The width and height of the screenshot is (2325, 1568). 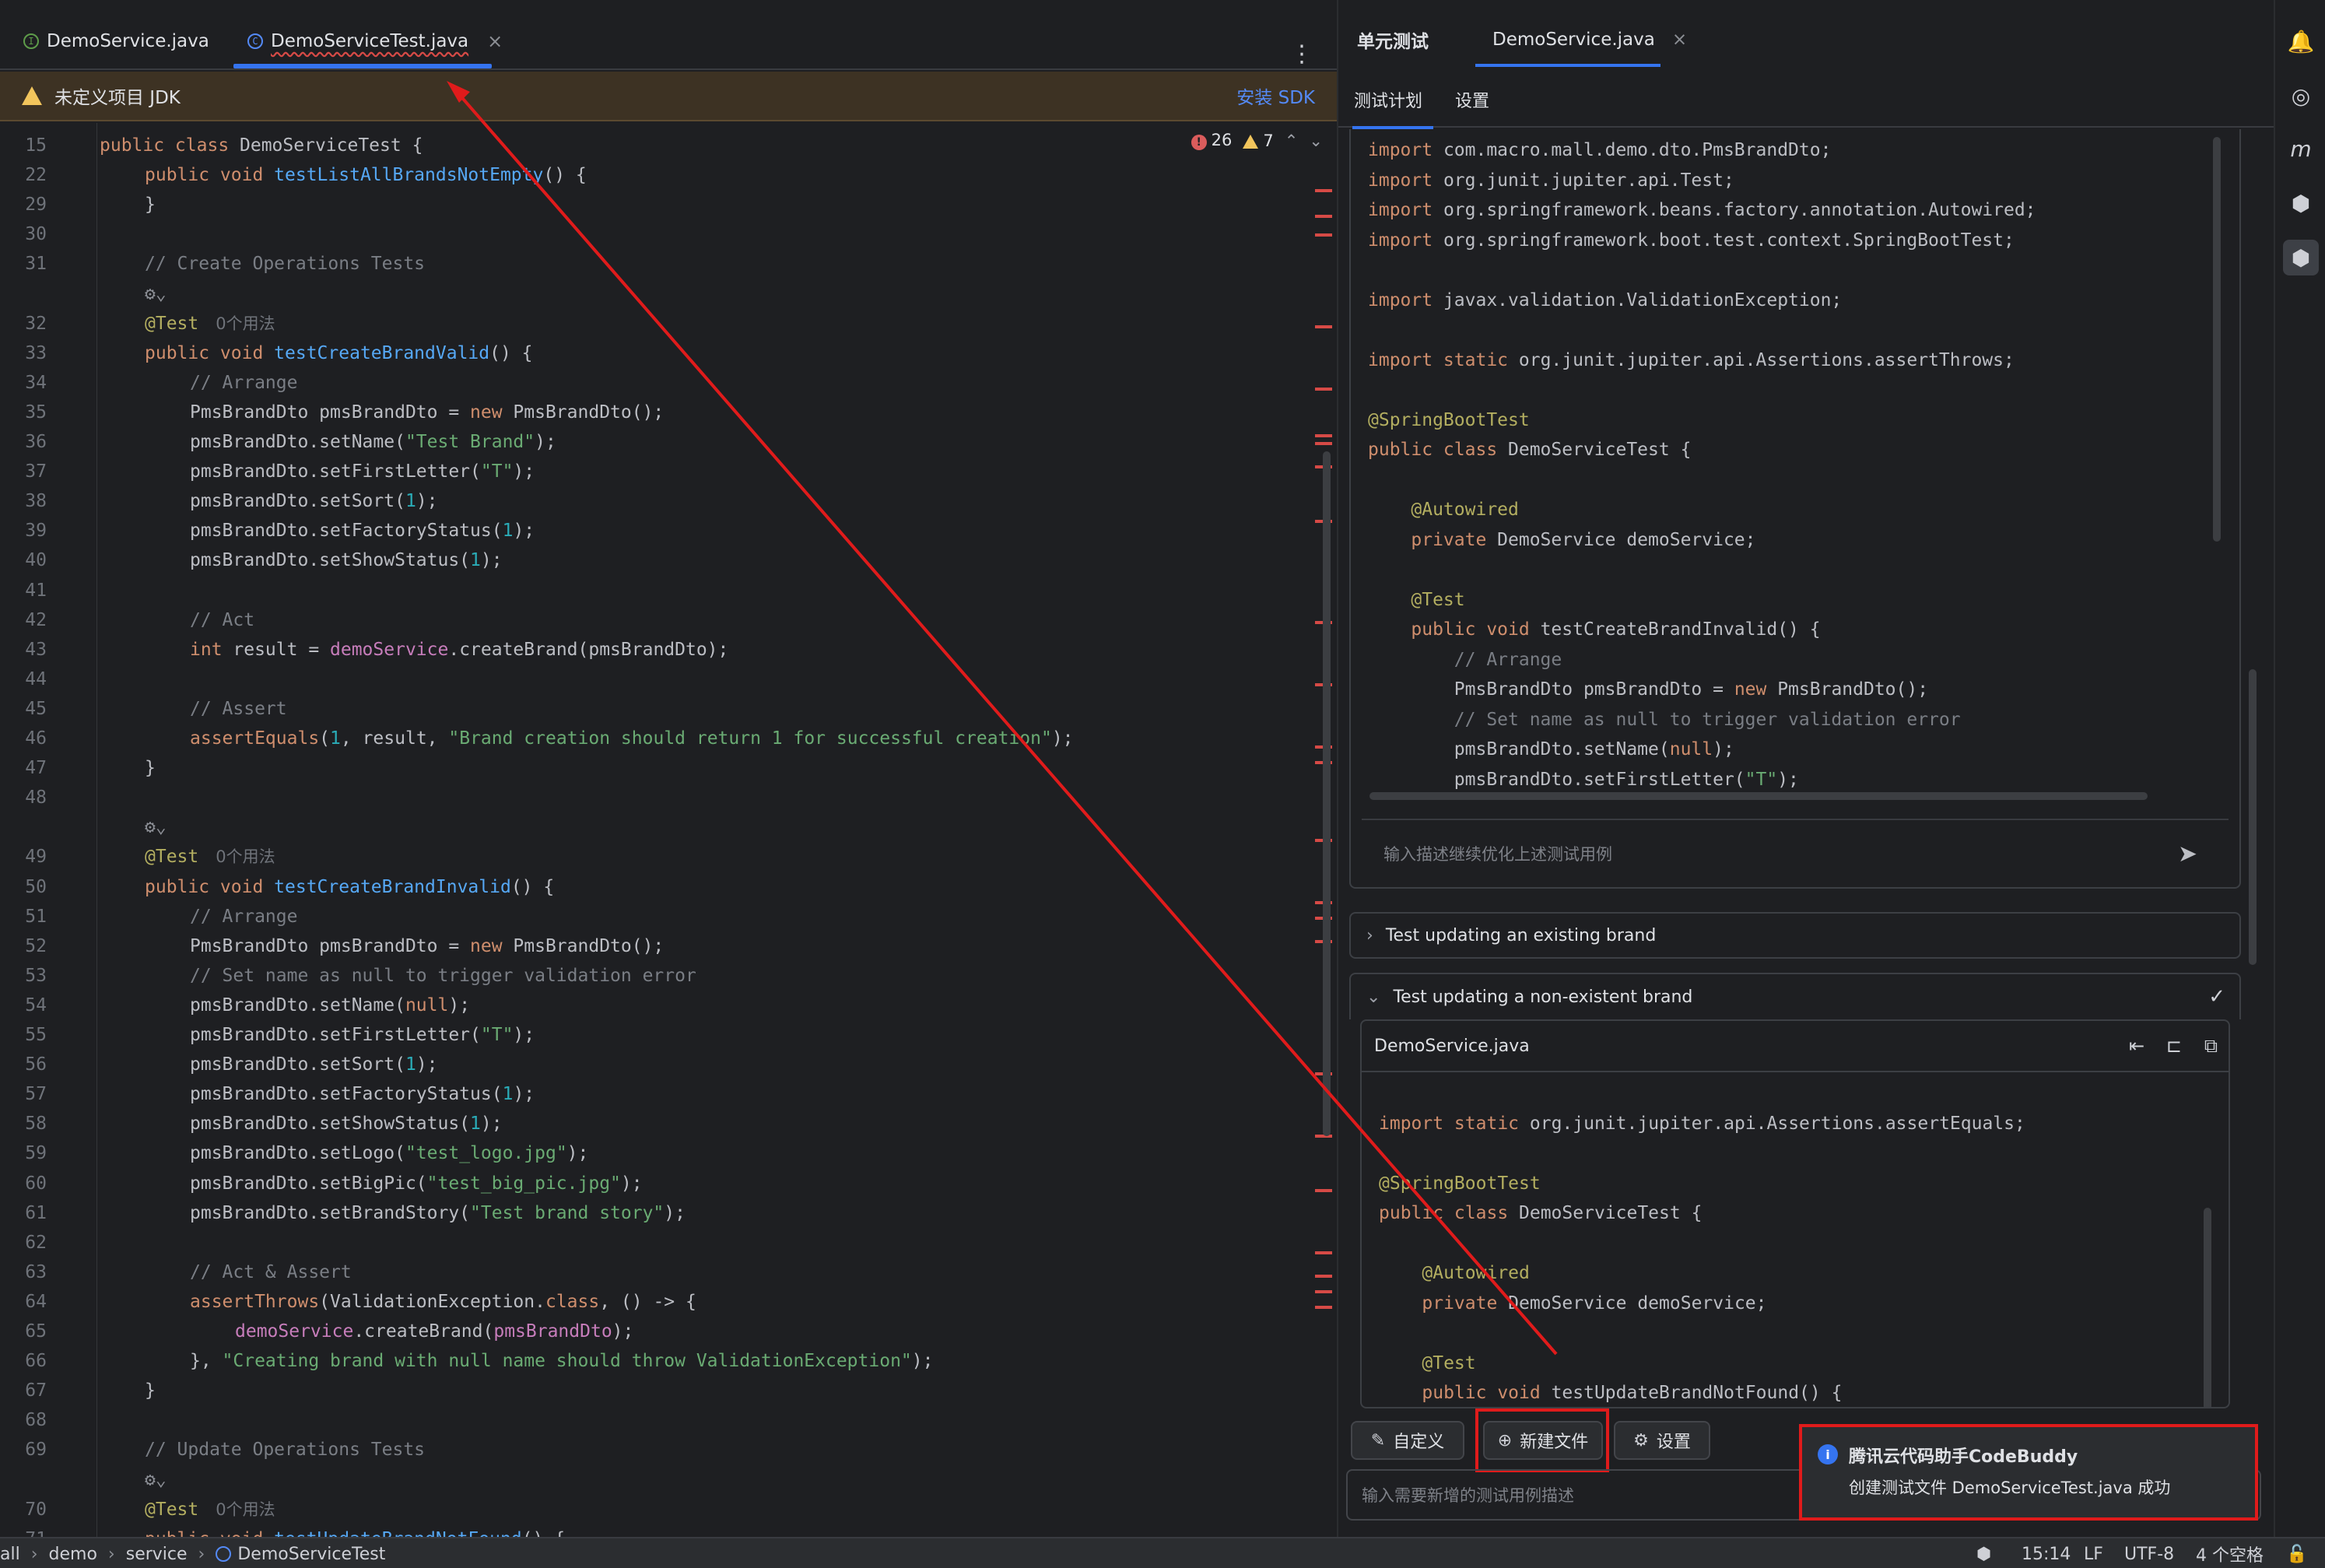 I want to click on code-line: 15 public class DemoServiceTest {, so click(x=657, y=145).